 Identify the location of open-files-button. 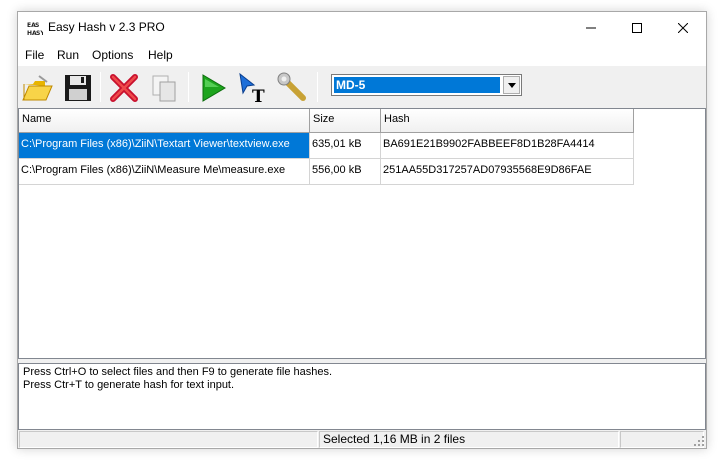
(37, 88).